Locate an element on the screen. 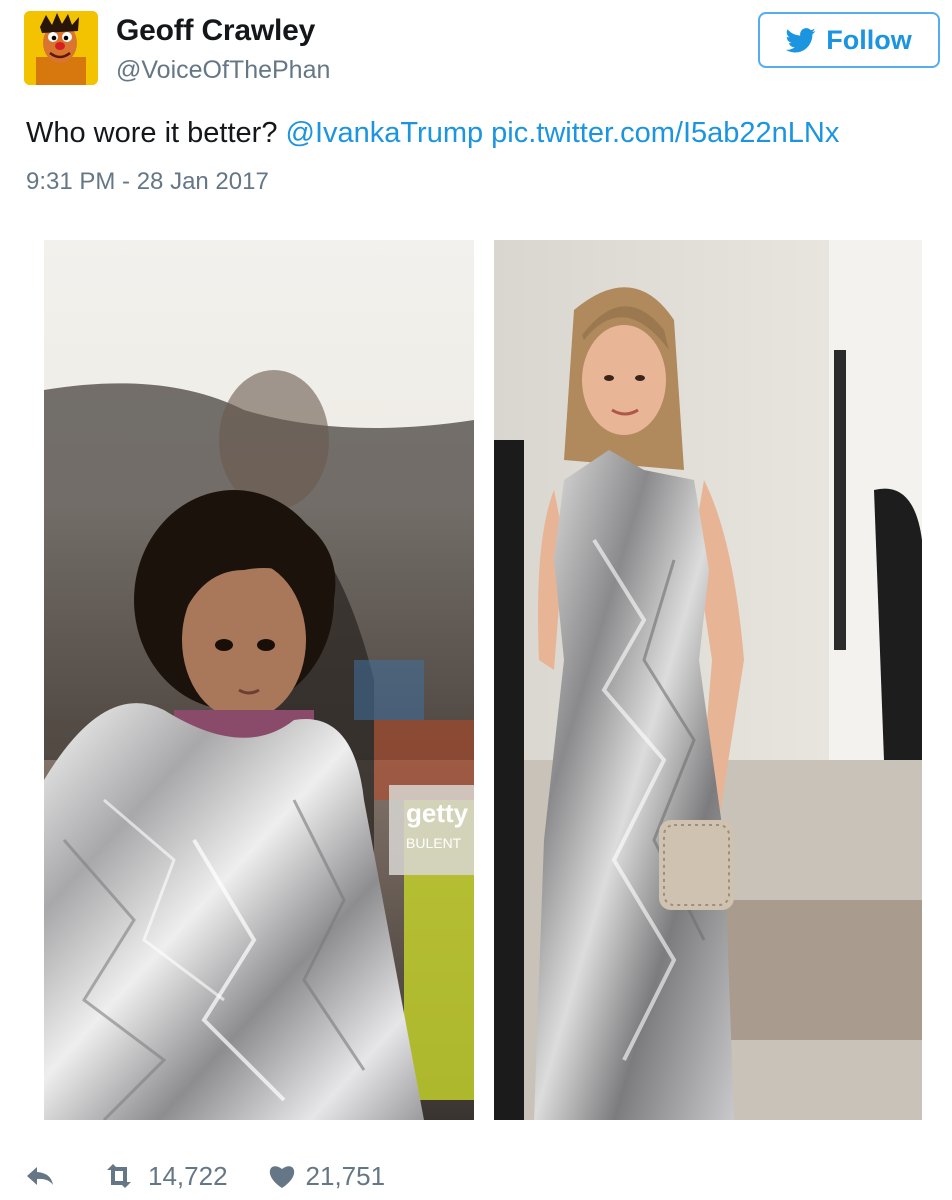  retweet-button: 14,722 is located at coordinates (164, 1176).